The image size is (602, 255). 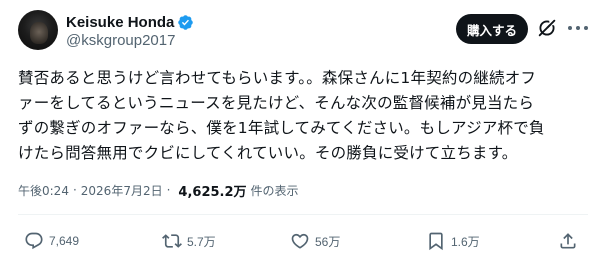 I want to click on more-options-icon, so click(x=578, y=28).